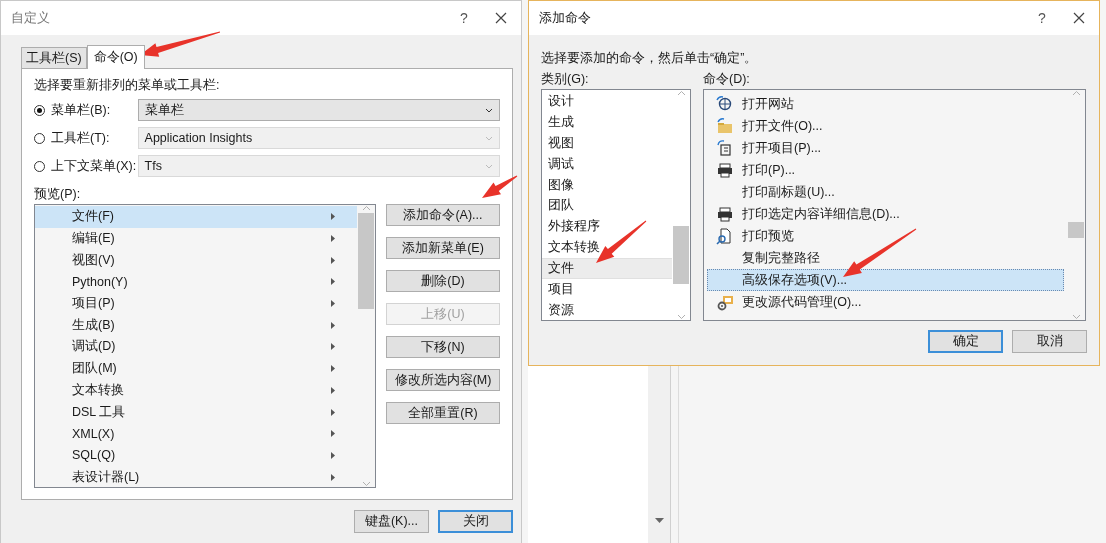  I want to click on list-item: 资源, so click(607, 309).